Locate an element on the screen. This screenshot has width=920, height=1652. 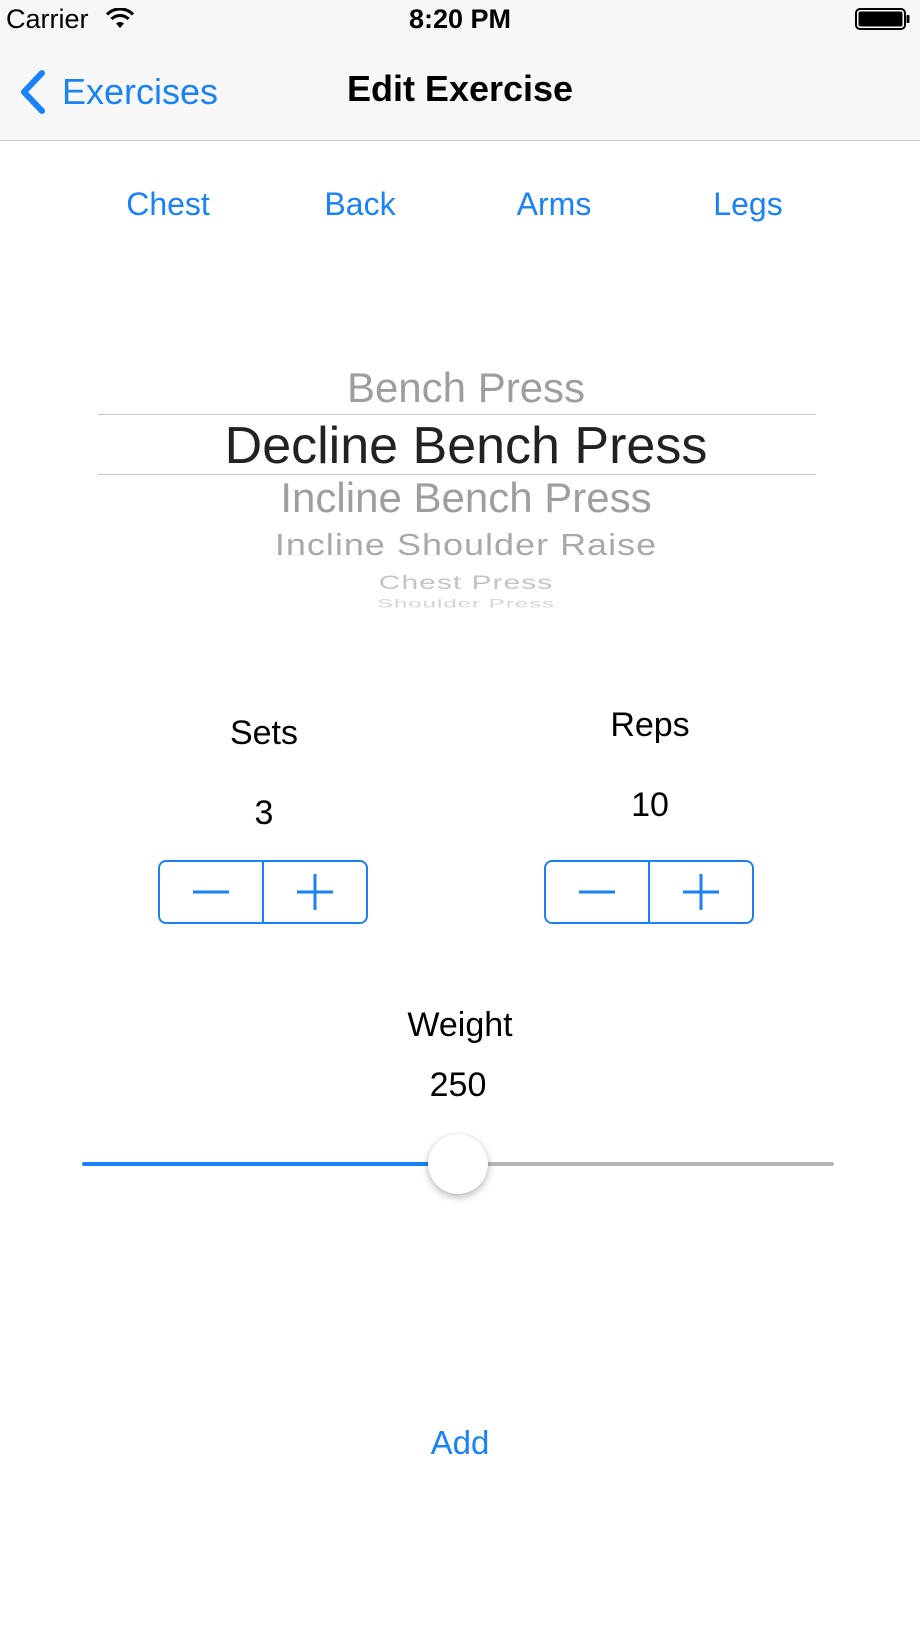
picker-item-above: Bench Press is located at coordinates (460, 388).